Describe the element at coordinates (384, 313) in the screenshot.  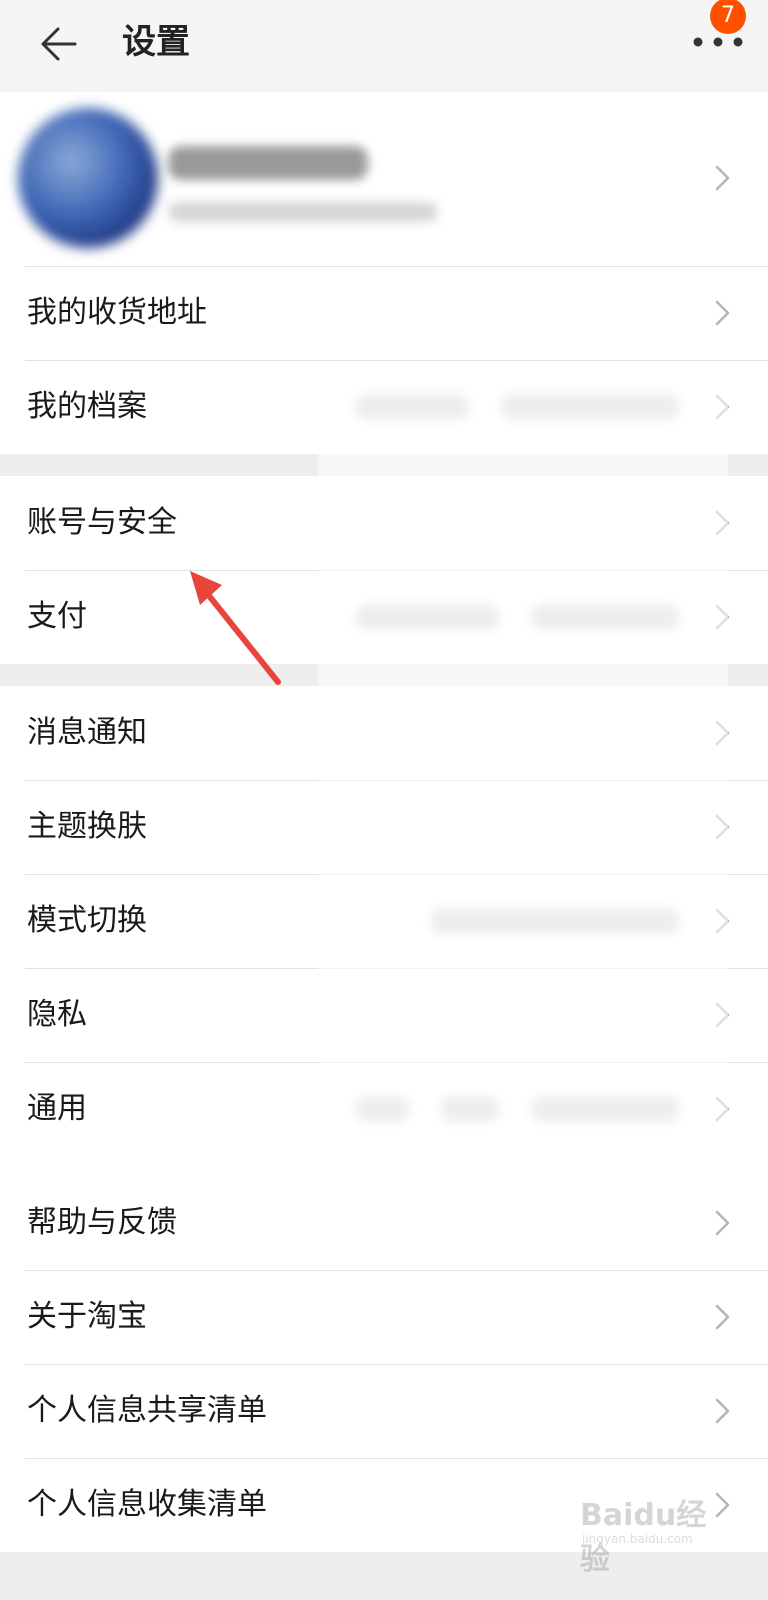
I see `settings-item-shipping-address: 我的收货地址` at that location.